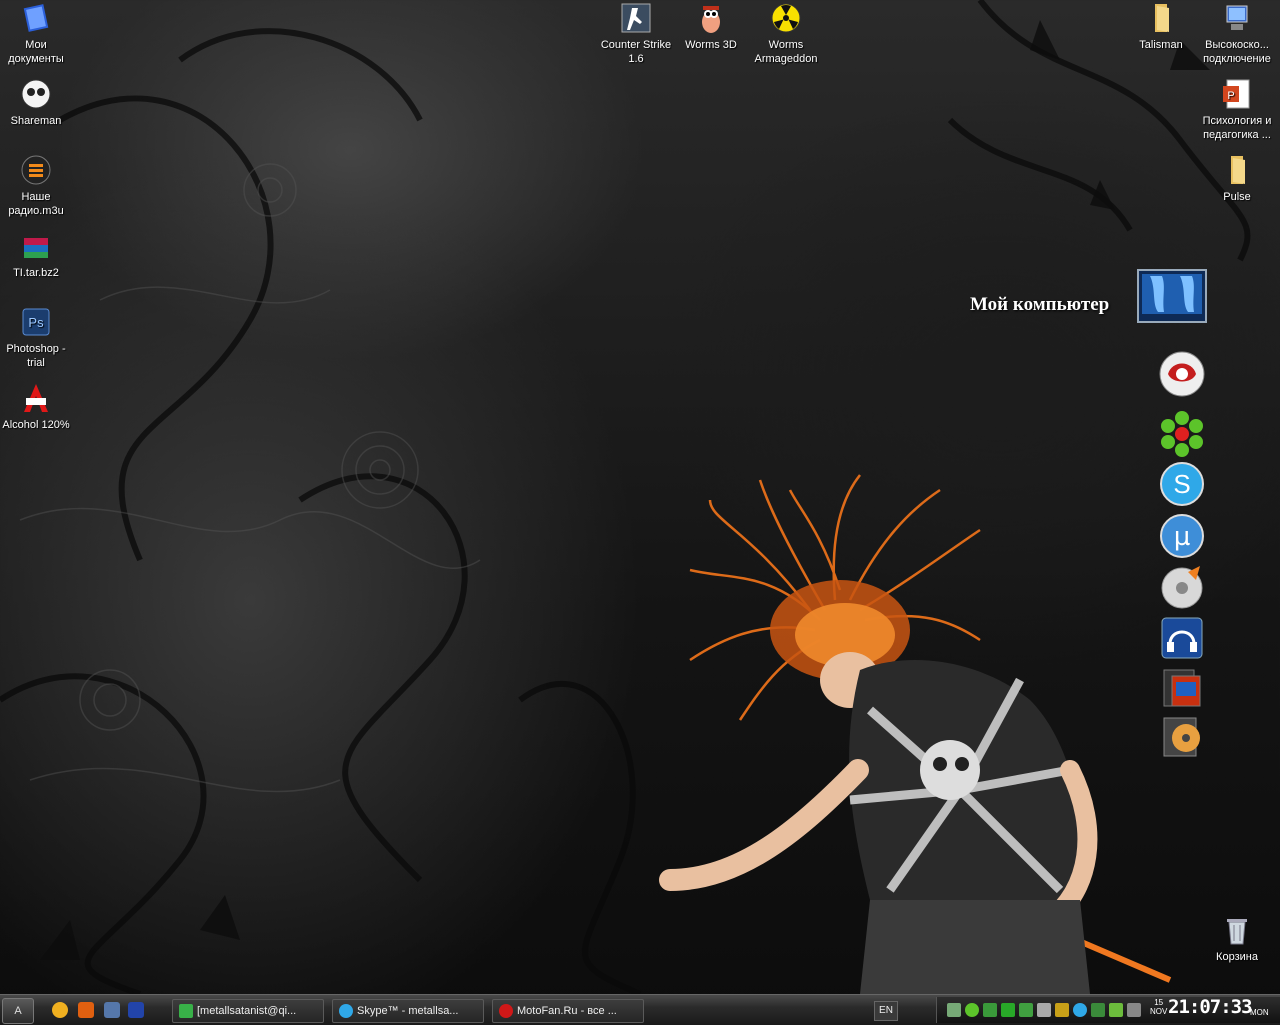 The height and width of the screenshot is (1025, 1280). Describe the element at coordinates (1116, 1010) in the screenshot. I see `media-tray-icon` at that location.